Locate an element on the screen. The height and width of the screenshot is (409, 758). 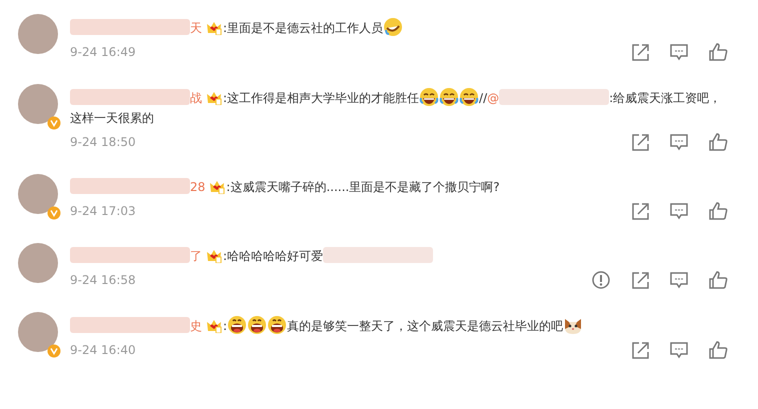
comment-time: 9-24 16:58 is located at coordinates (103, 280).